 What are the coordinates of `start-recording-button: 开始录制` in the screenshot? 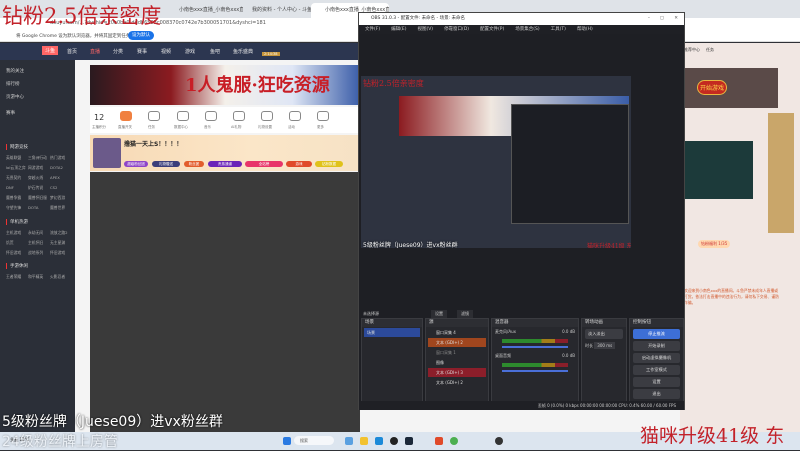 It's located at (656, 346).